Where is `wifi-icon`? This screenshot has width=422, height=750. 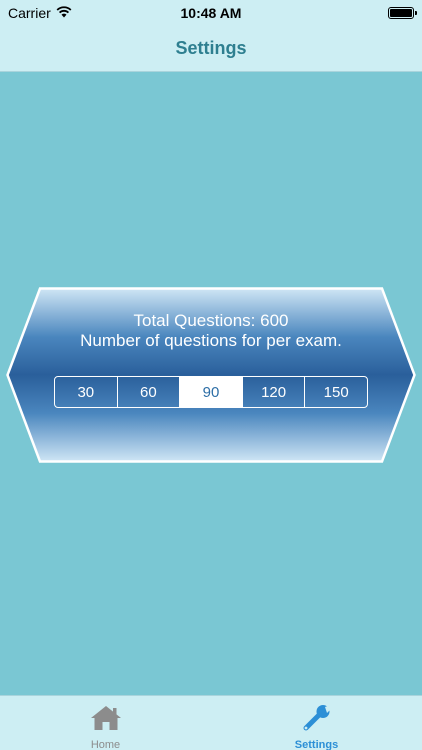 wifi-icon is located at coordinates (64, 13).